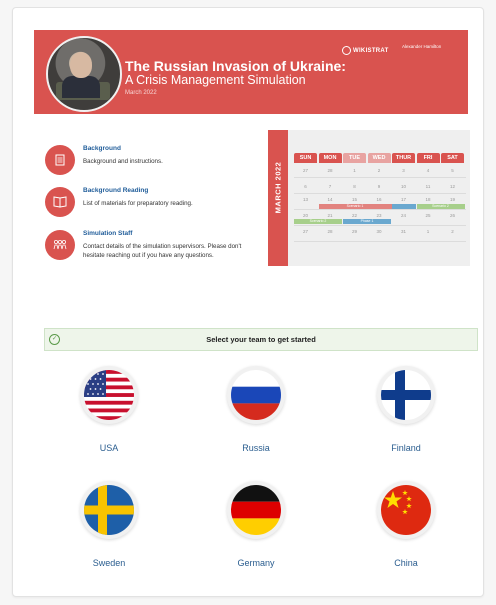 This screenshot has height=605, width=496. I want to click on calendar-day-header: WED, so click(379, 158).